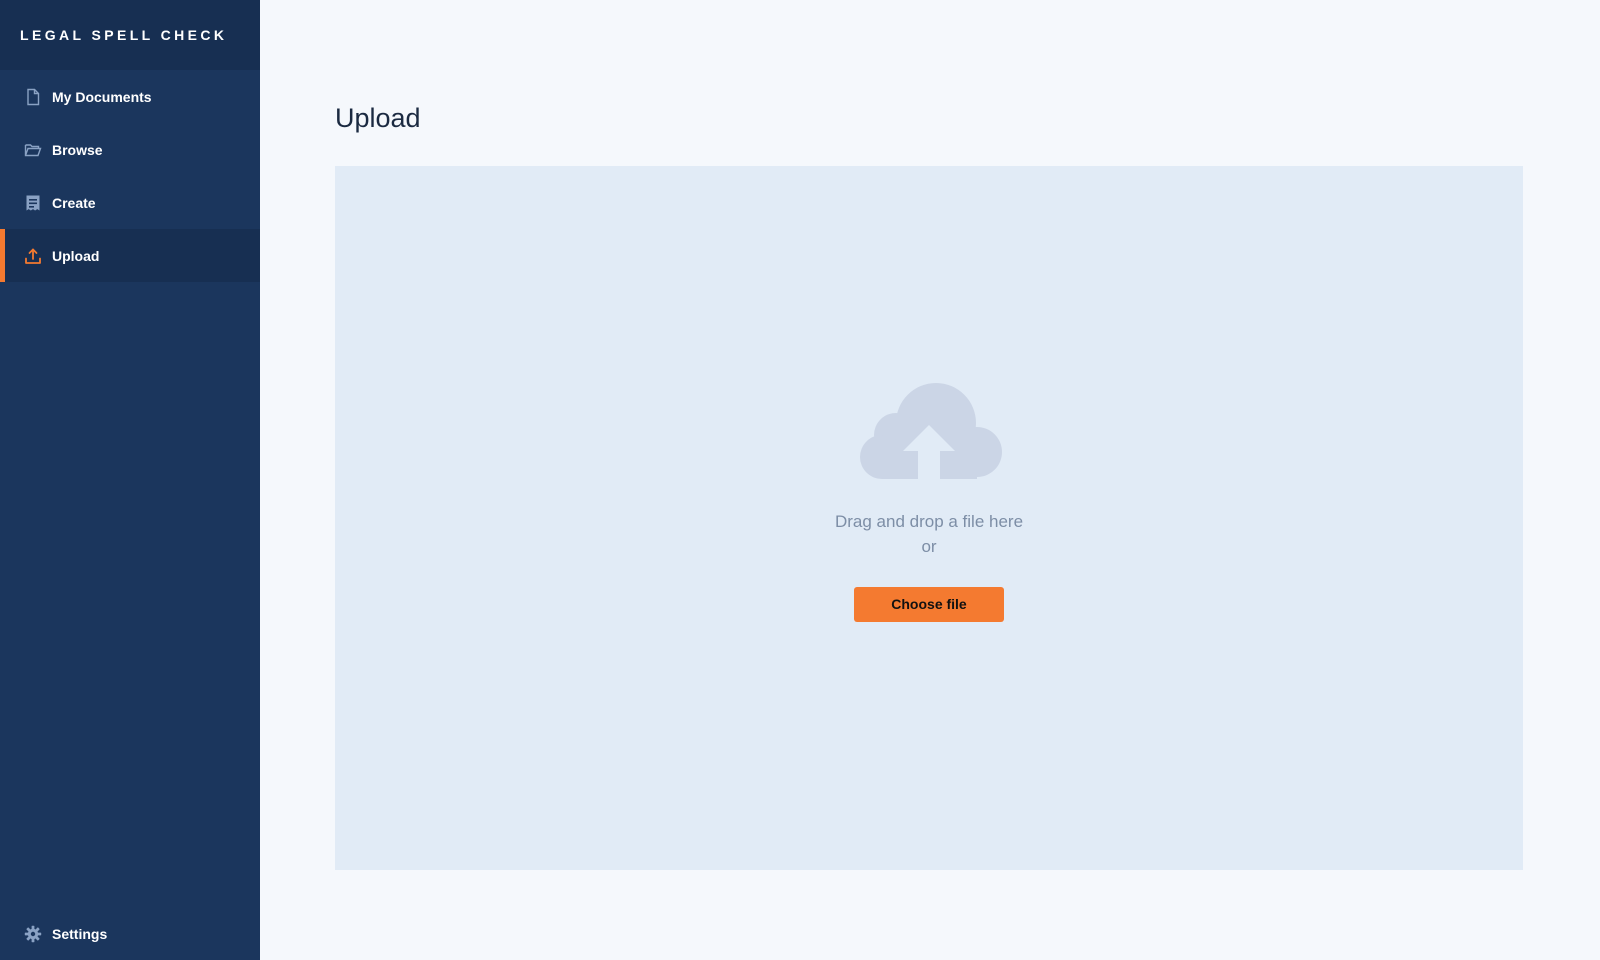 This screenshot has height=960, width=1600. What do you see at coordinates (130, 255) in the screenshot?
I see `sidebar-item-upload: Upload` at bounding box center [130, 255].